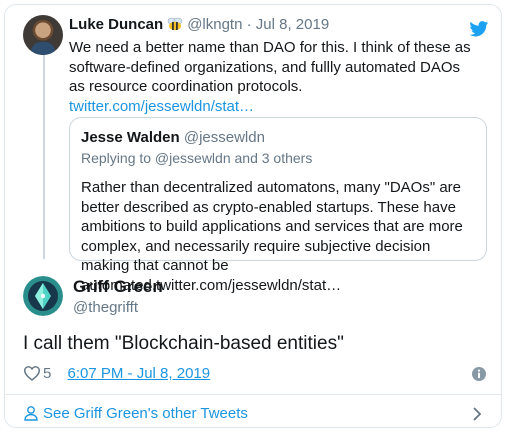 This screenshot has width=506, height=432. Describe the element at coordinates (32, 373) in the screenshot. I see `heart-icon` at that location.